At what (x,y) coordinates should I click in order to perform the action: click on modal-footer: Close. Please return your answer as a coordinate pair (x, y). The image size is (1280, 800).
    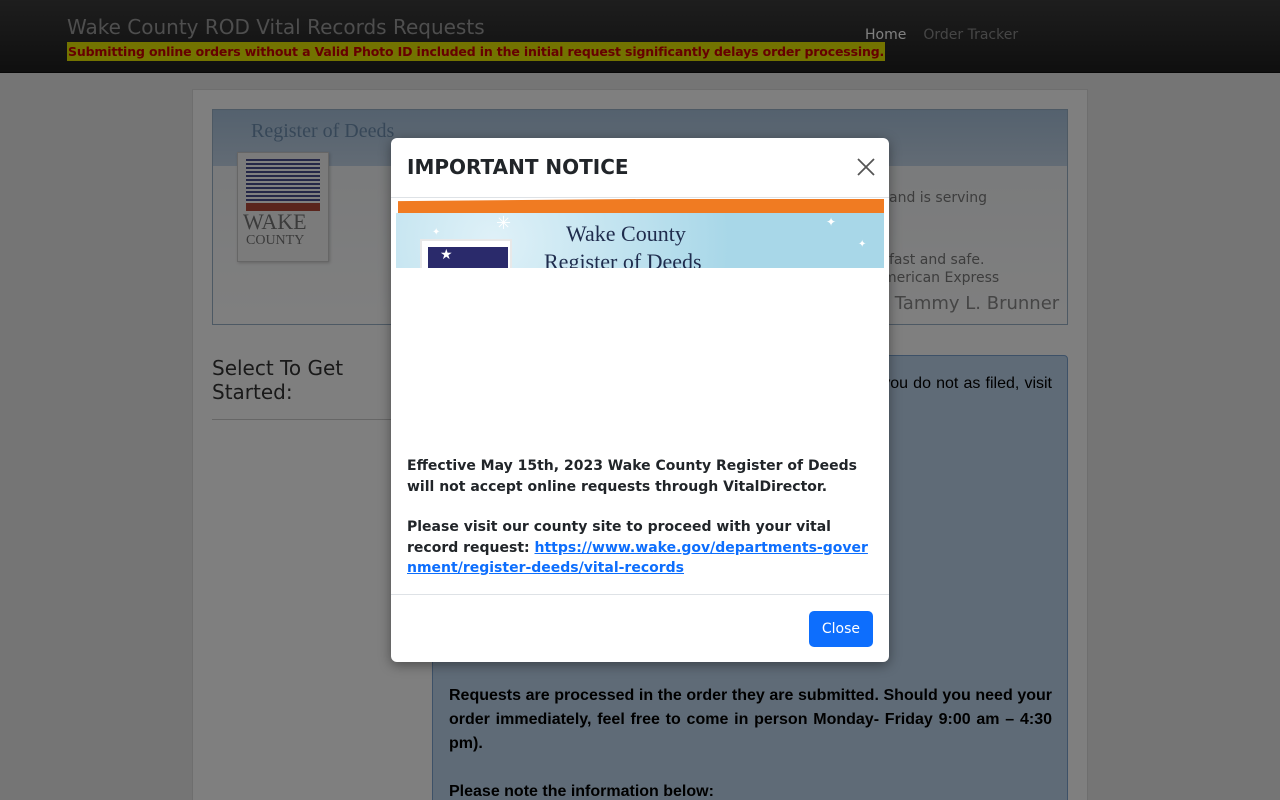
    Looking at the image, I should click on (640, 628).